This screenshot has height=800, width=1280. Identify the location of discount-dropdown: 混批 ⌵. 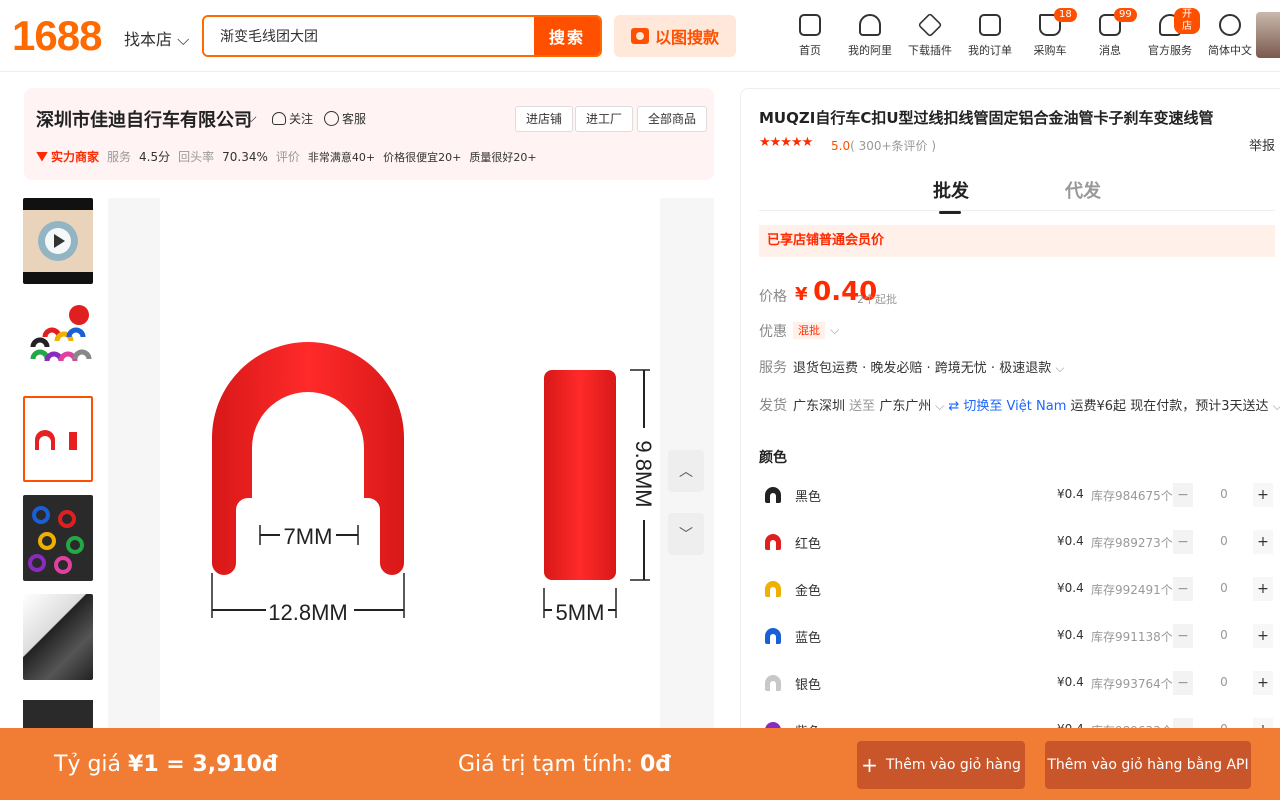
(816, 329).